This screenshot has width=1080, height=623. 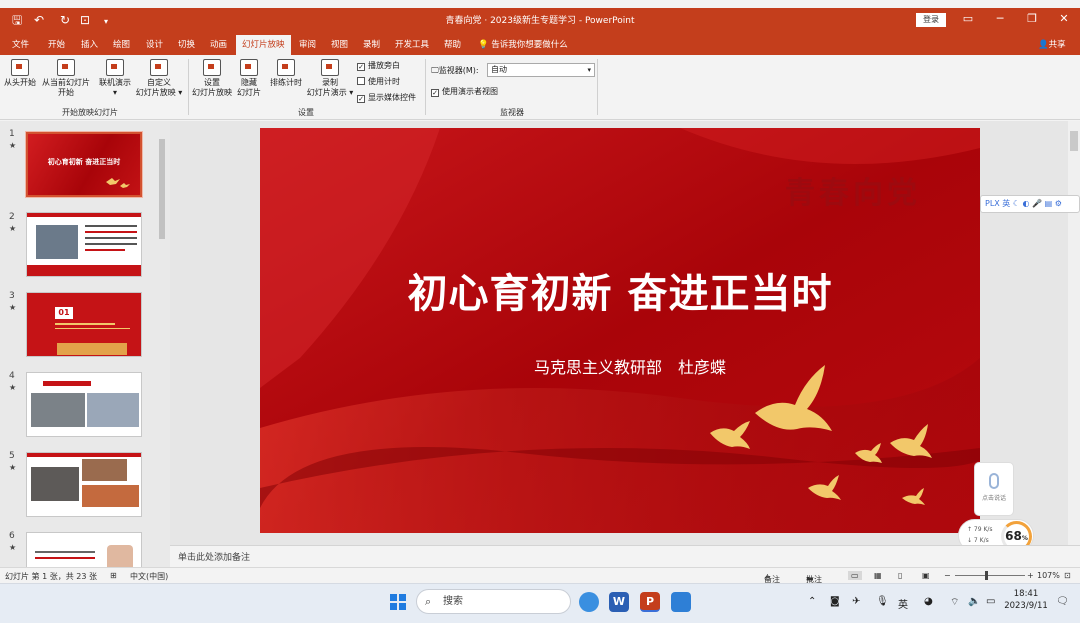 I want to click on tab-animations: 动画, so click(x=218, y=44).